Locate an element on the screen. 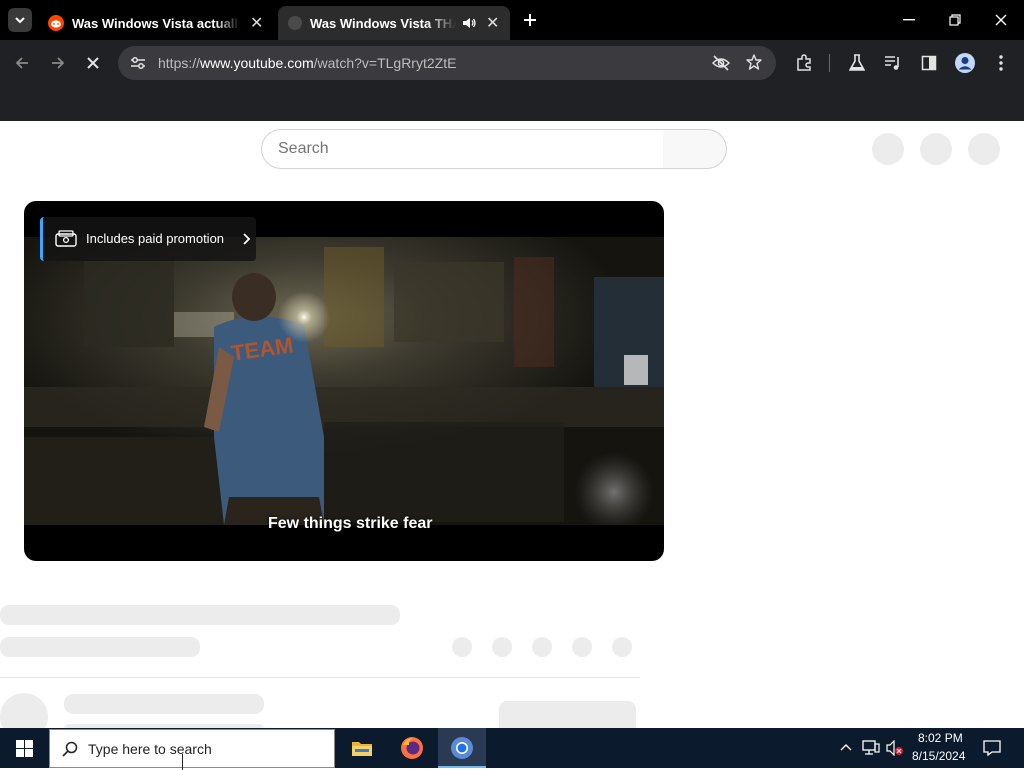 The height and width of the screenshot is (770, 1024). site-info-icon is located at coordinates (138, 63).